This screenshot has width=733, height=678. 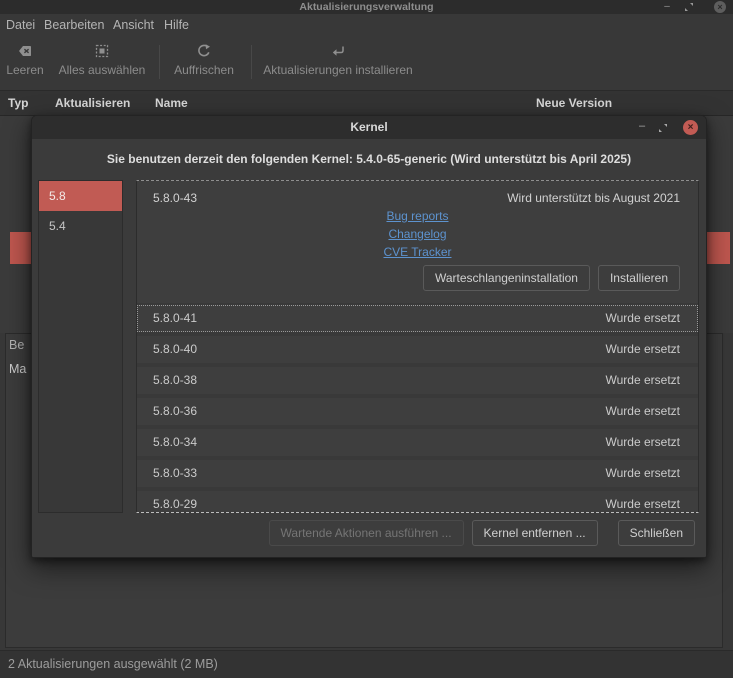 What do you see at coordinates (417, 349) in the screenshot?
I see `kernel-row: 5.8.0-40 Wurde ersetzt` at bounding box center [417, 349].